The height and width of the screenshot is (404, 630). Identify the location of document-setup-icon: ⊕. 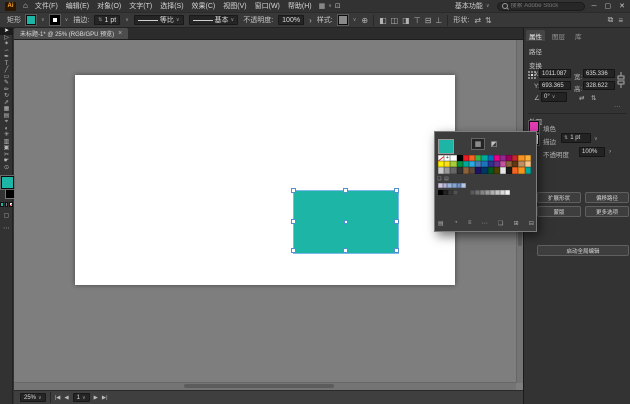
(364, 20).